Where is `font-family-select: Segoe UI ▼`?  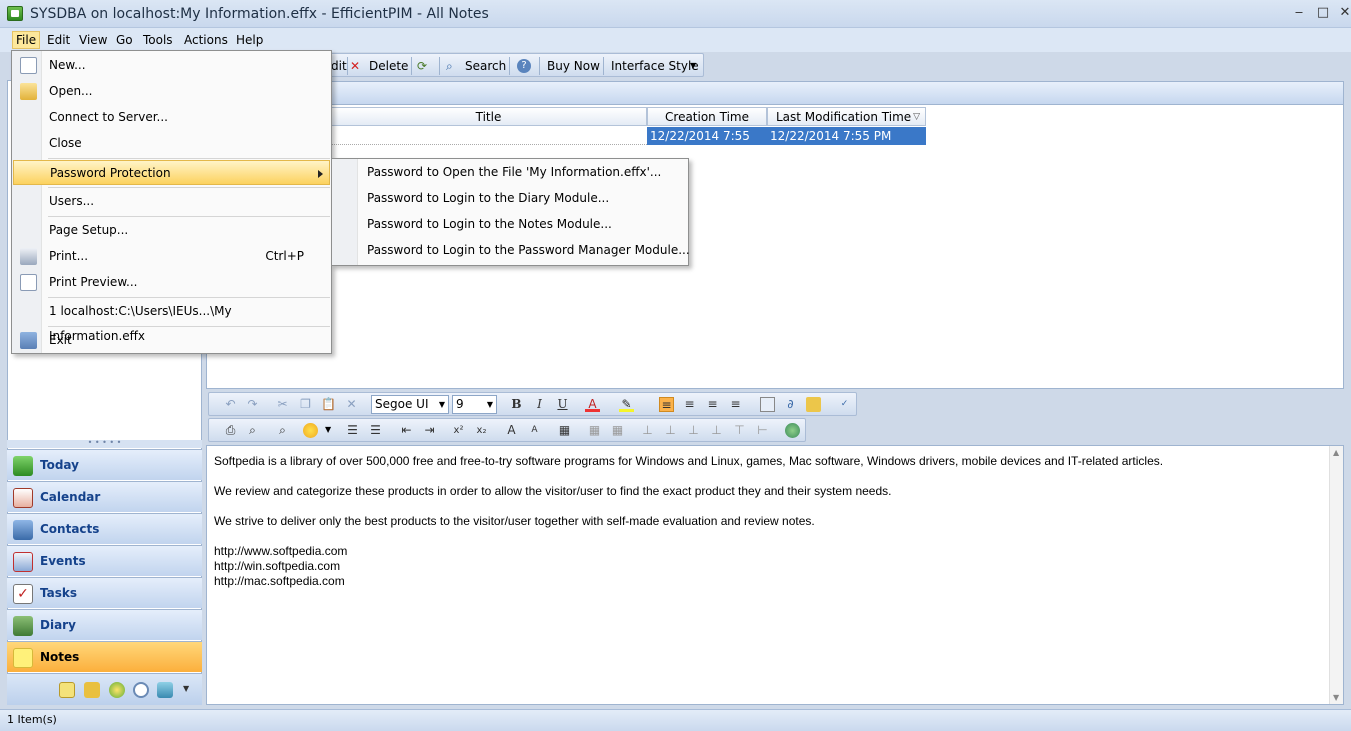 font-family-select: Segoe UI ▼ is located at coordinates (410, 404).